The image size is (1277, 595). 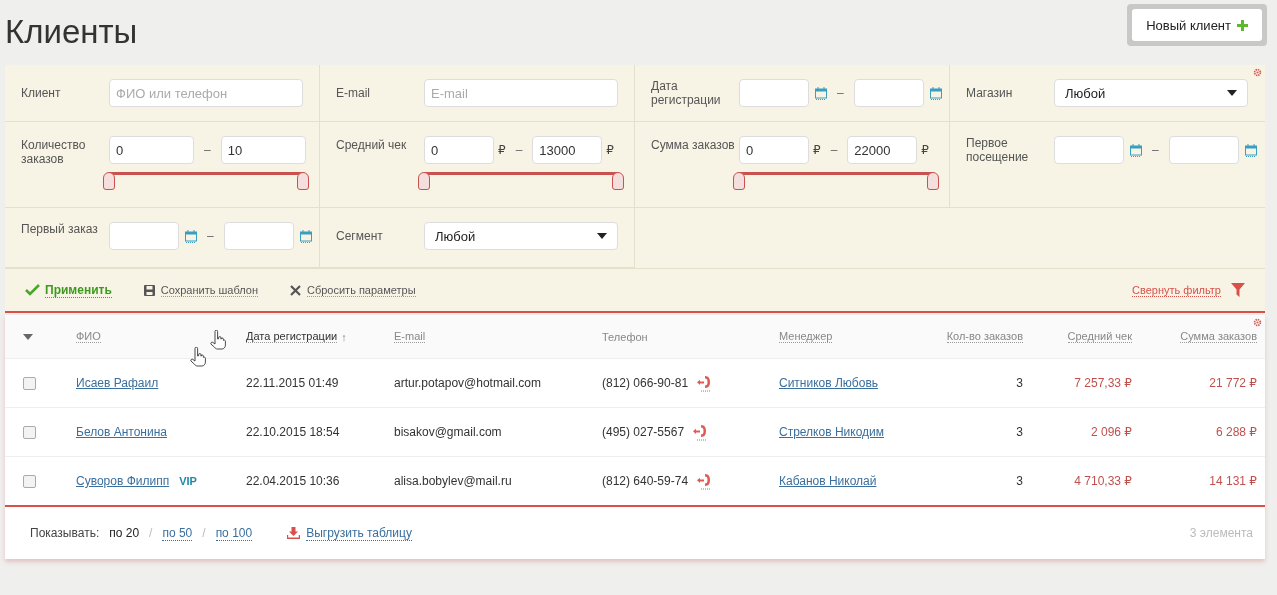 What do you see at coordinates (828, 383) in the screenshot?
I see `manager-link: Ситников Любовь` at bounding box center [828, 383].